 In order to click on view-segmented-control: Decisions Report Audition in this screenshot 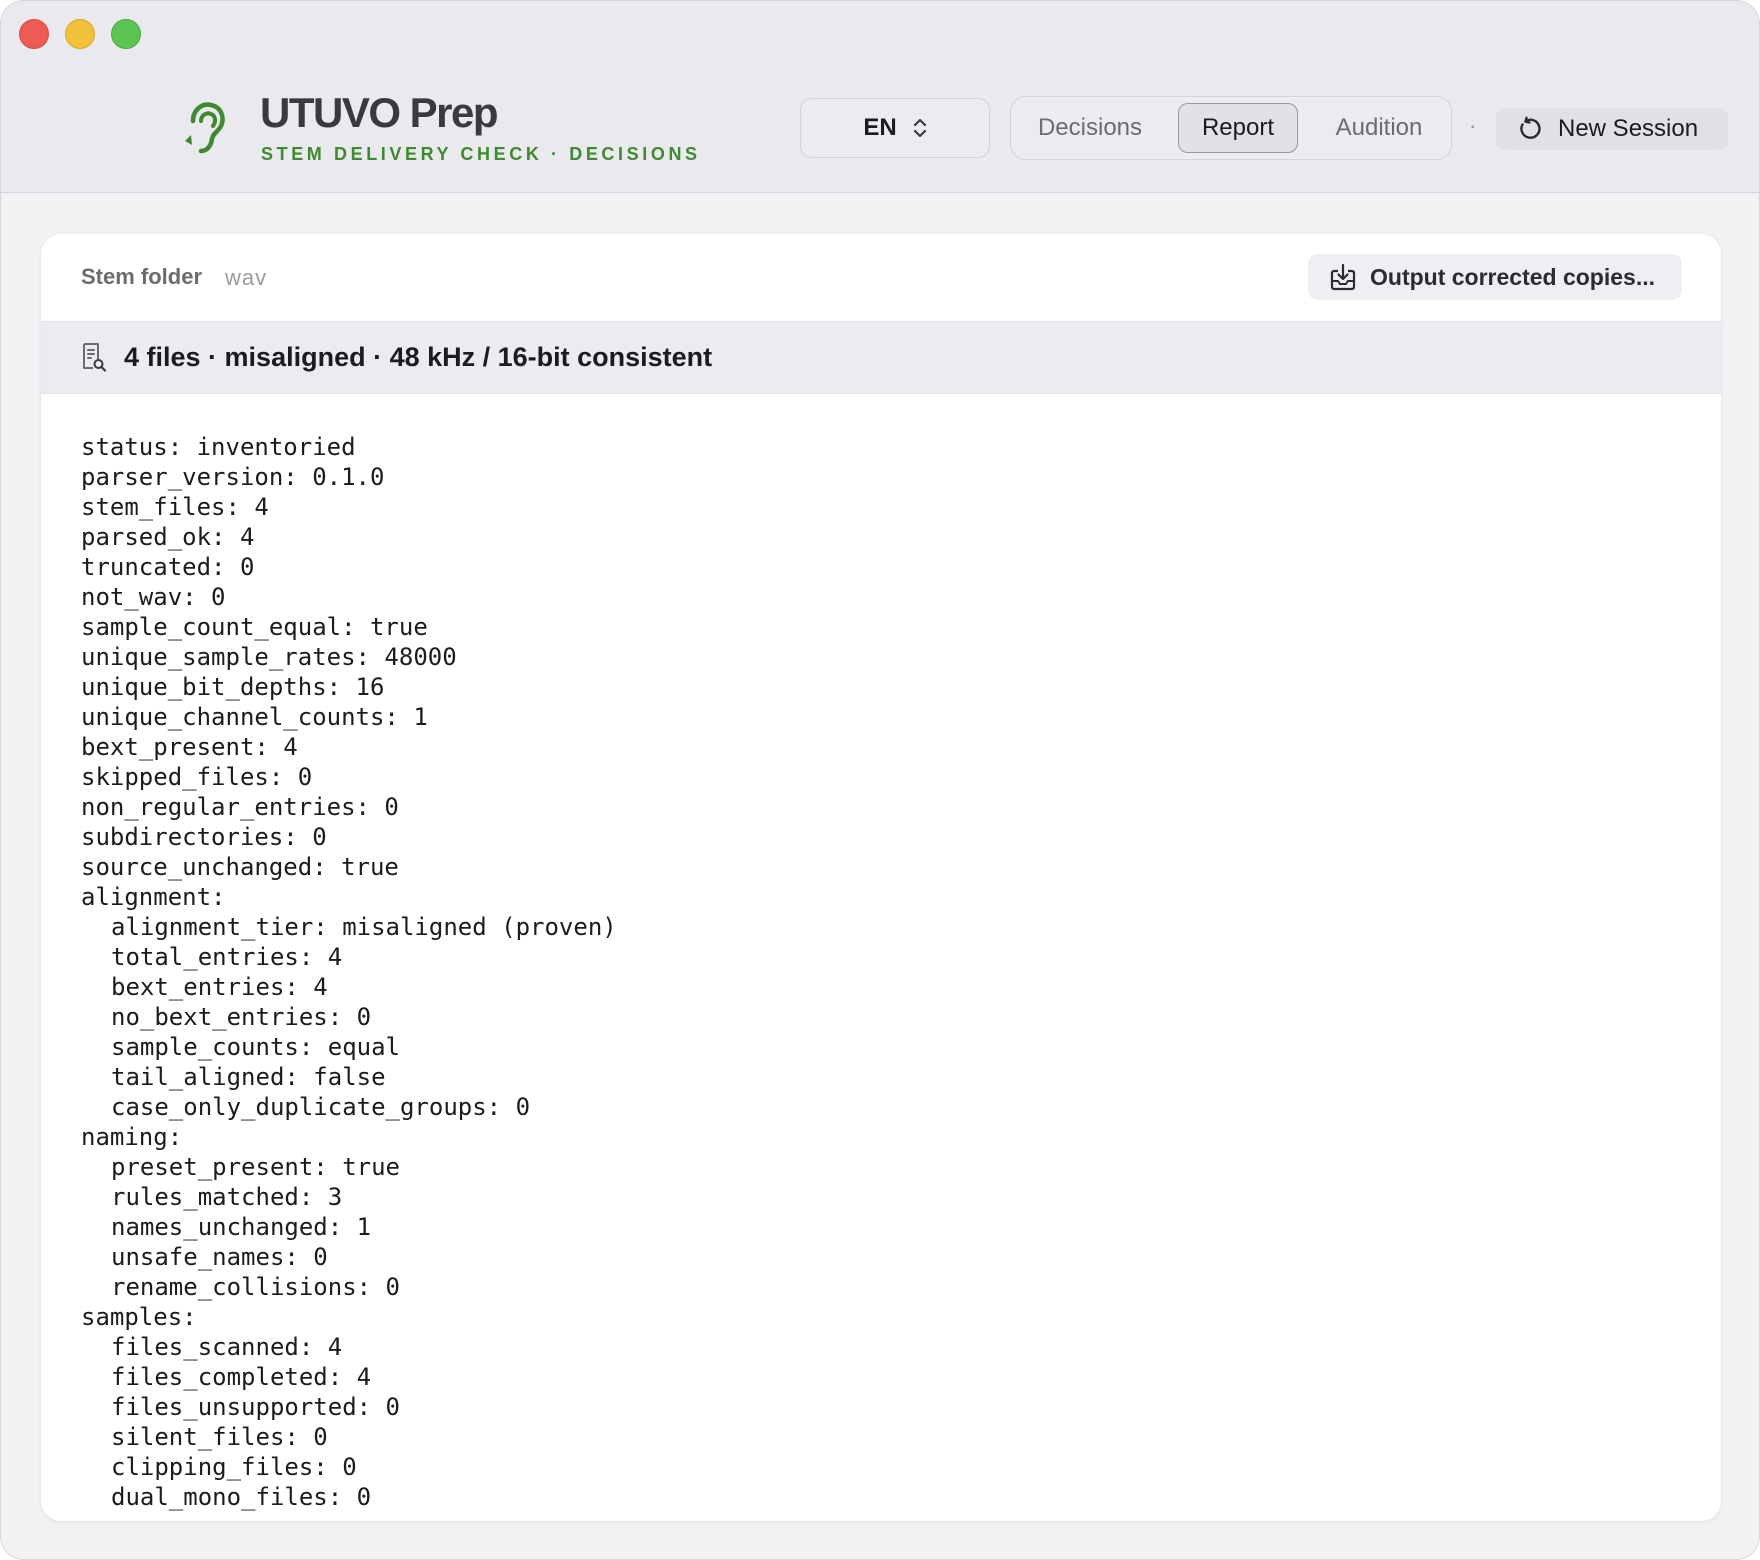, I will do `click(1231, 128)`.